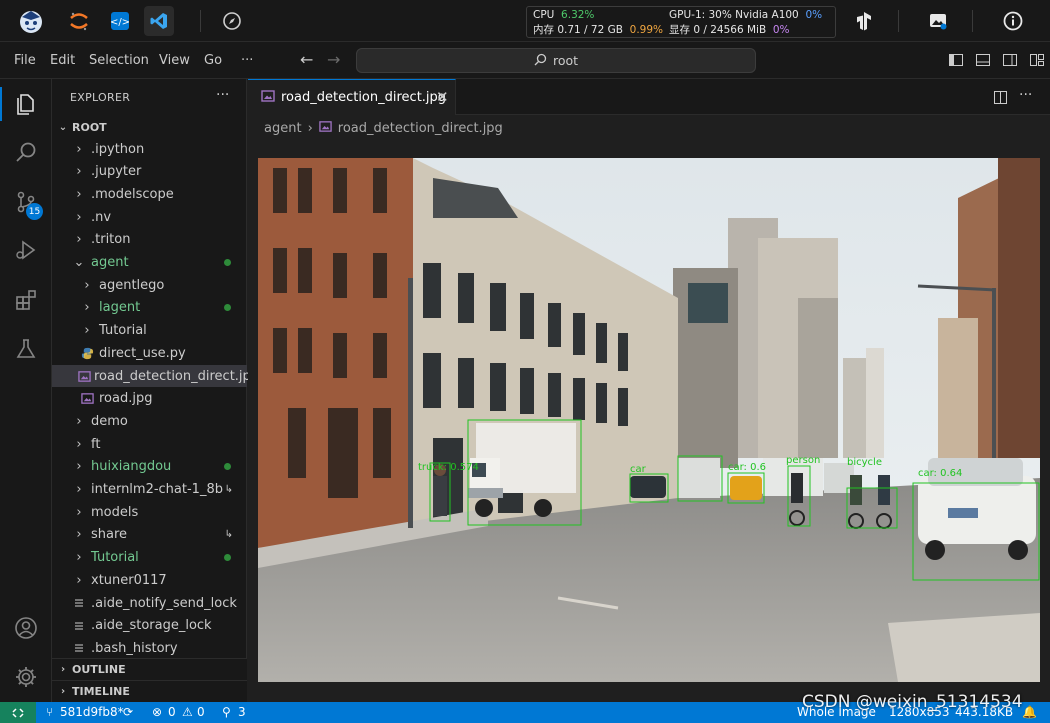  Describe the element at coordinates (149, 535) in the screenshot. I see `tree-folder: › share ↳` at that location.